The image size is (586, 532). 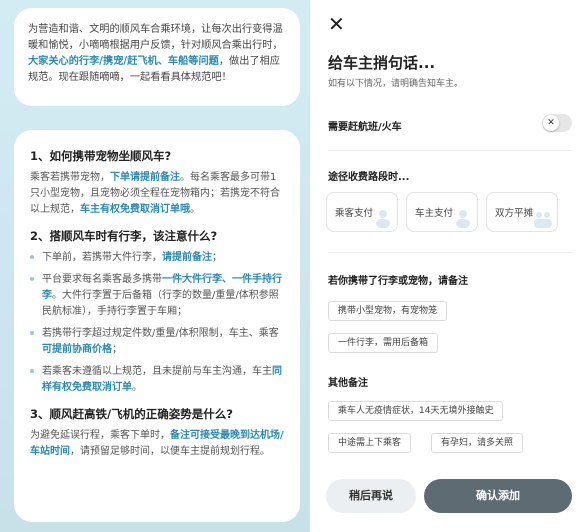 What do you see at coordinates (543, 220) in the screenshot?
I see `two-people-icon` at bounding box center [543, 220].